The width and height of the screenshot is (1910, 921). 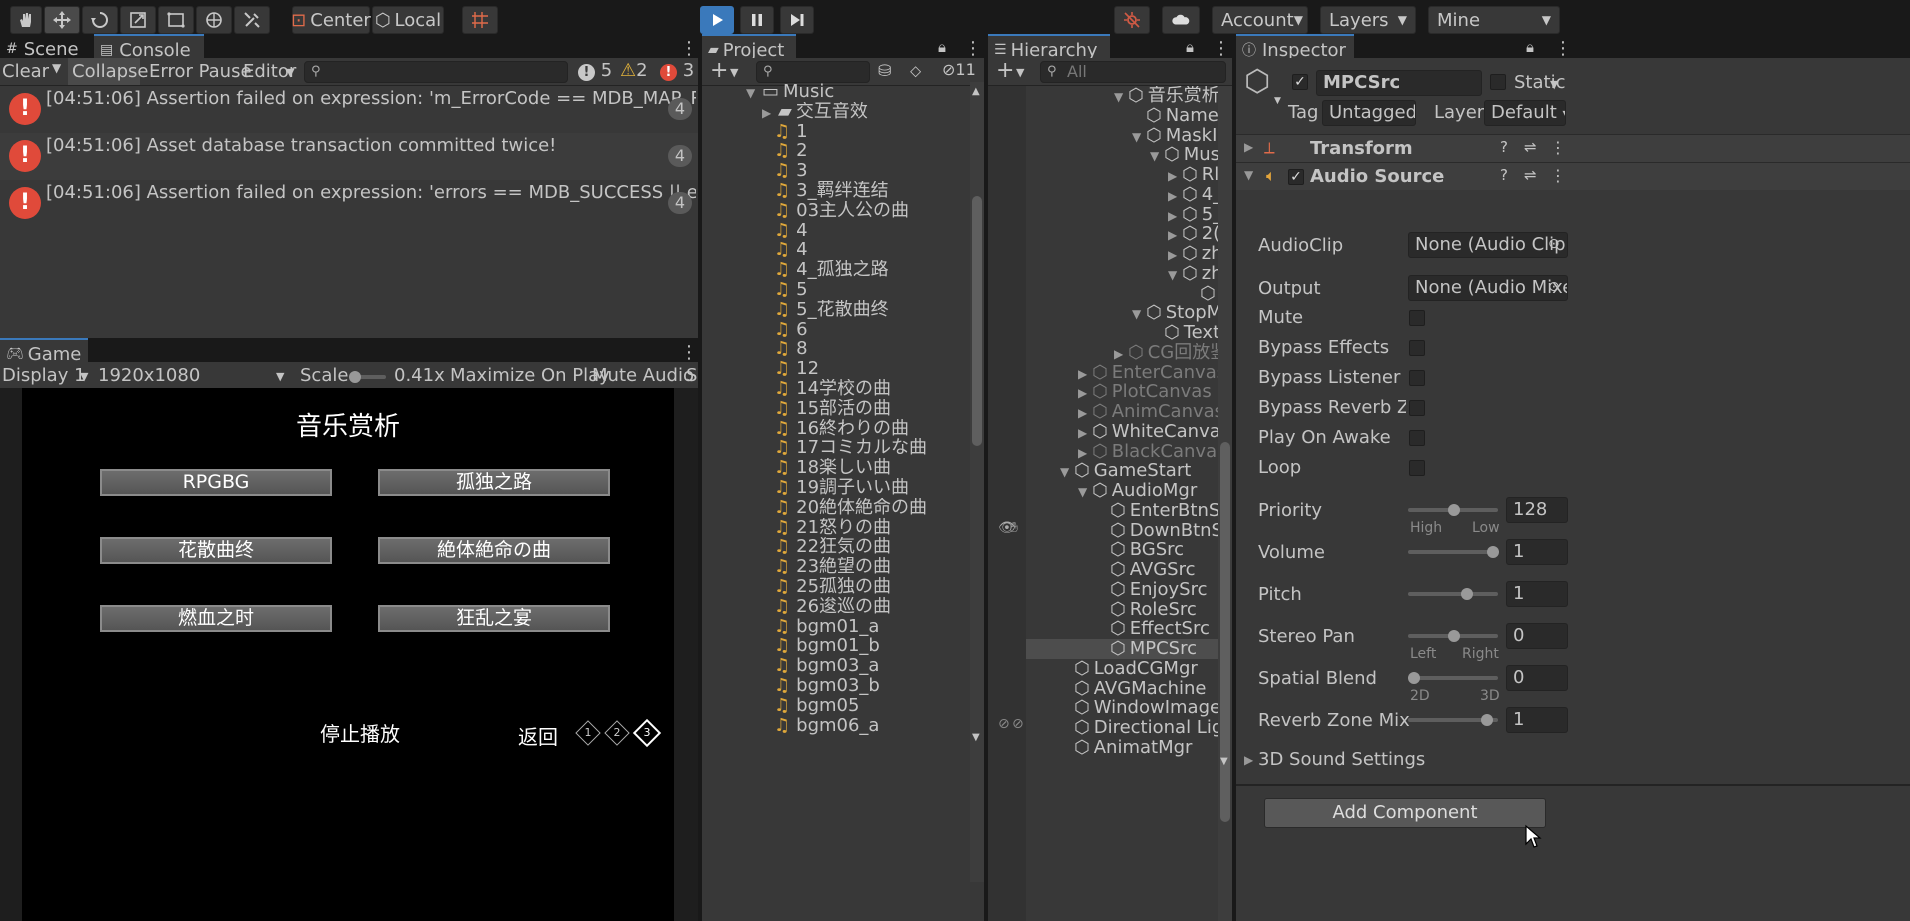 I want to click on pitch-slider-track, so click(x=1453, y=594).